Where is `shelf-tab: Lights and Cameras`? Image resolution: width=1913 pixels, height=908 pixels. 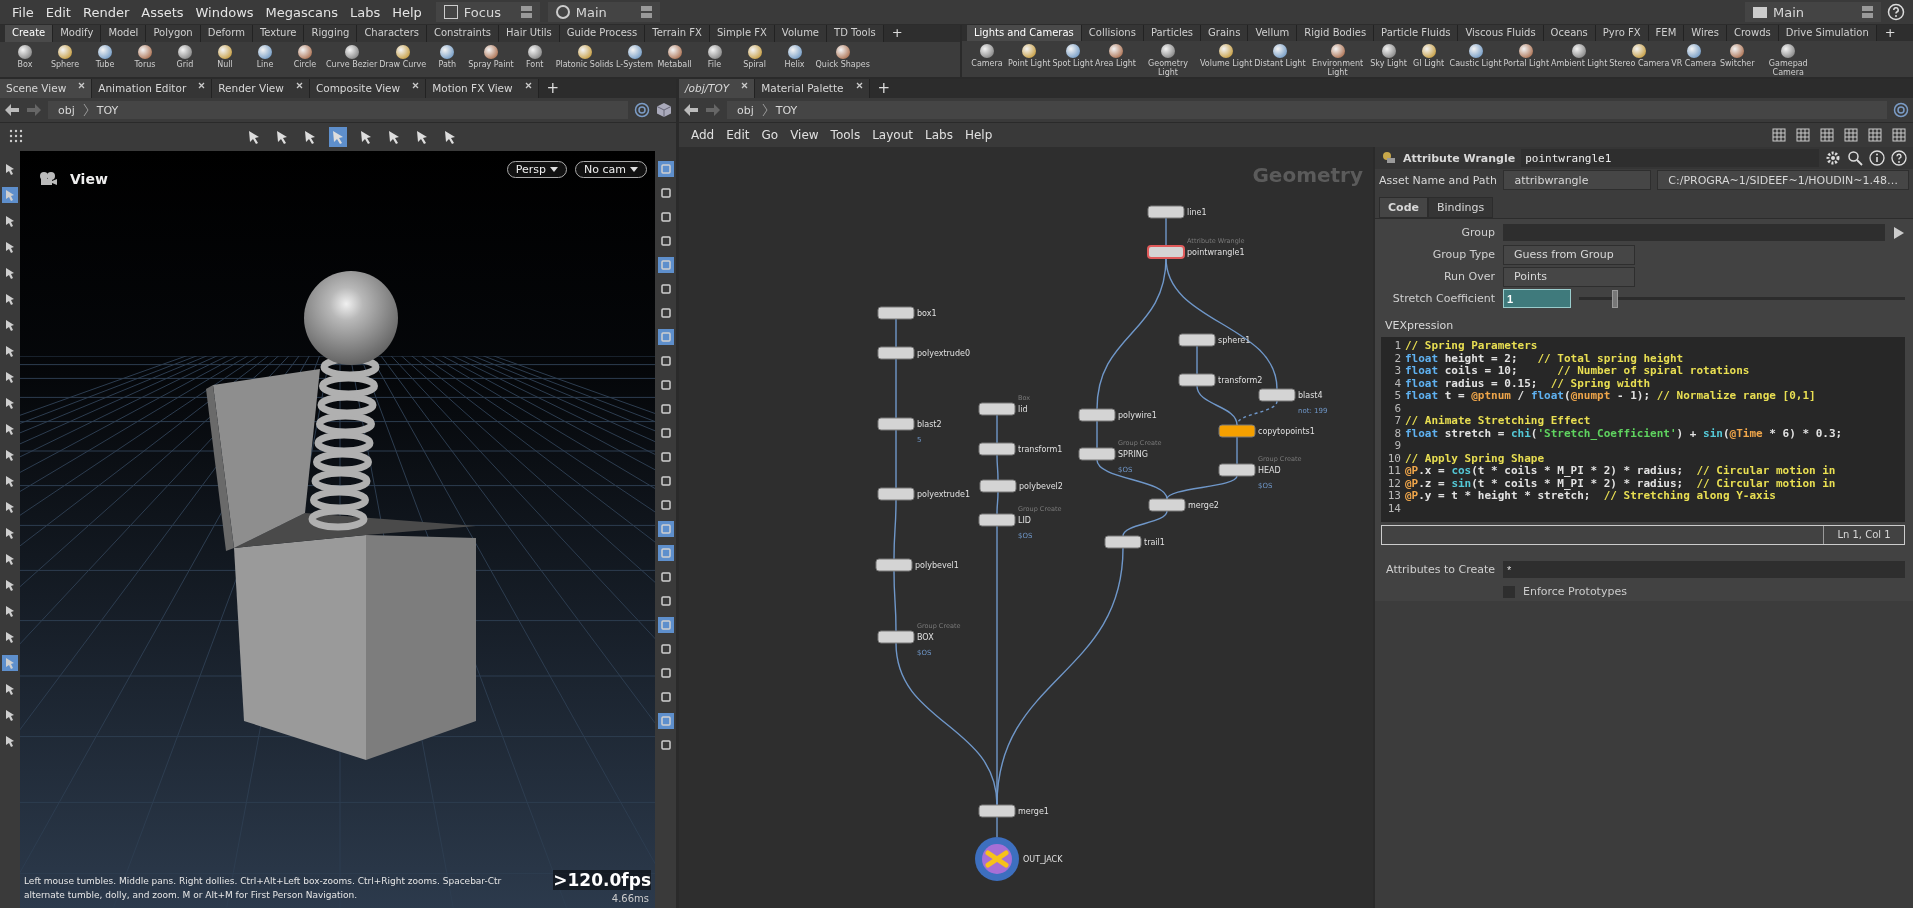 shelf-tab: Lights and Cameras is located at coordinates (1024, 33).